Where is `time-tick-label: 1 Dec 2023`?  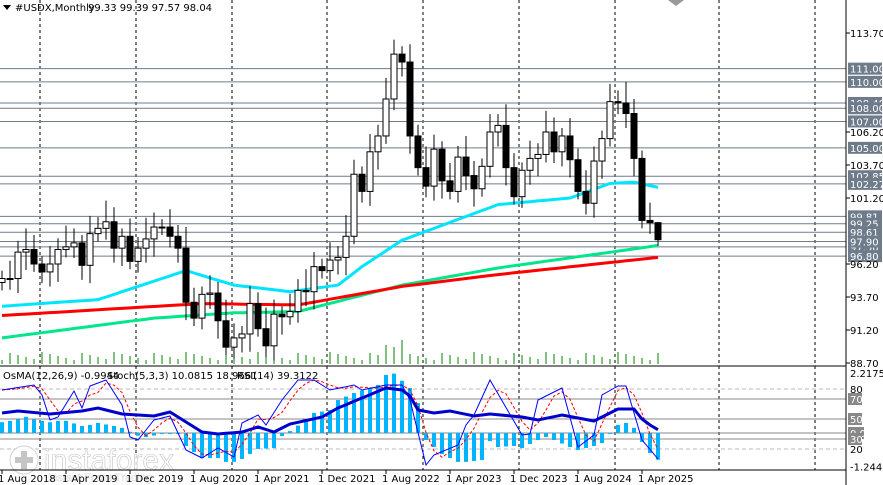 time-tick-label: 1 Dec 2023 is located at coordinates (539, 479).